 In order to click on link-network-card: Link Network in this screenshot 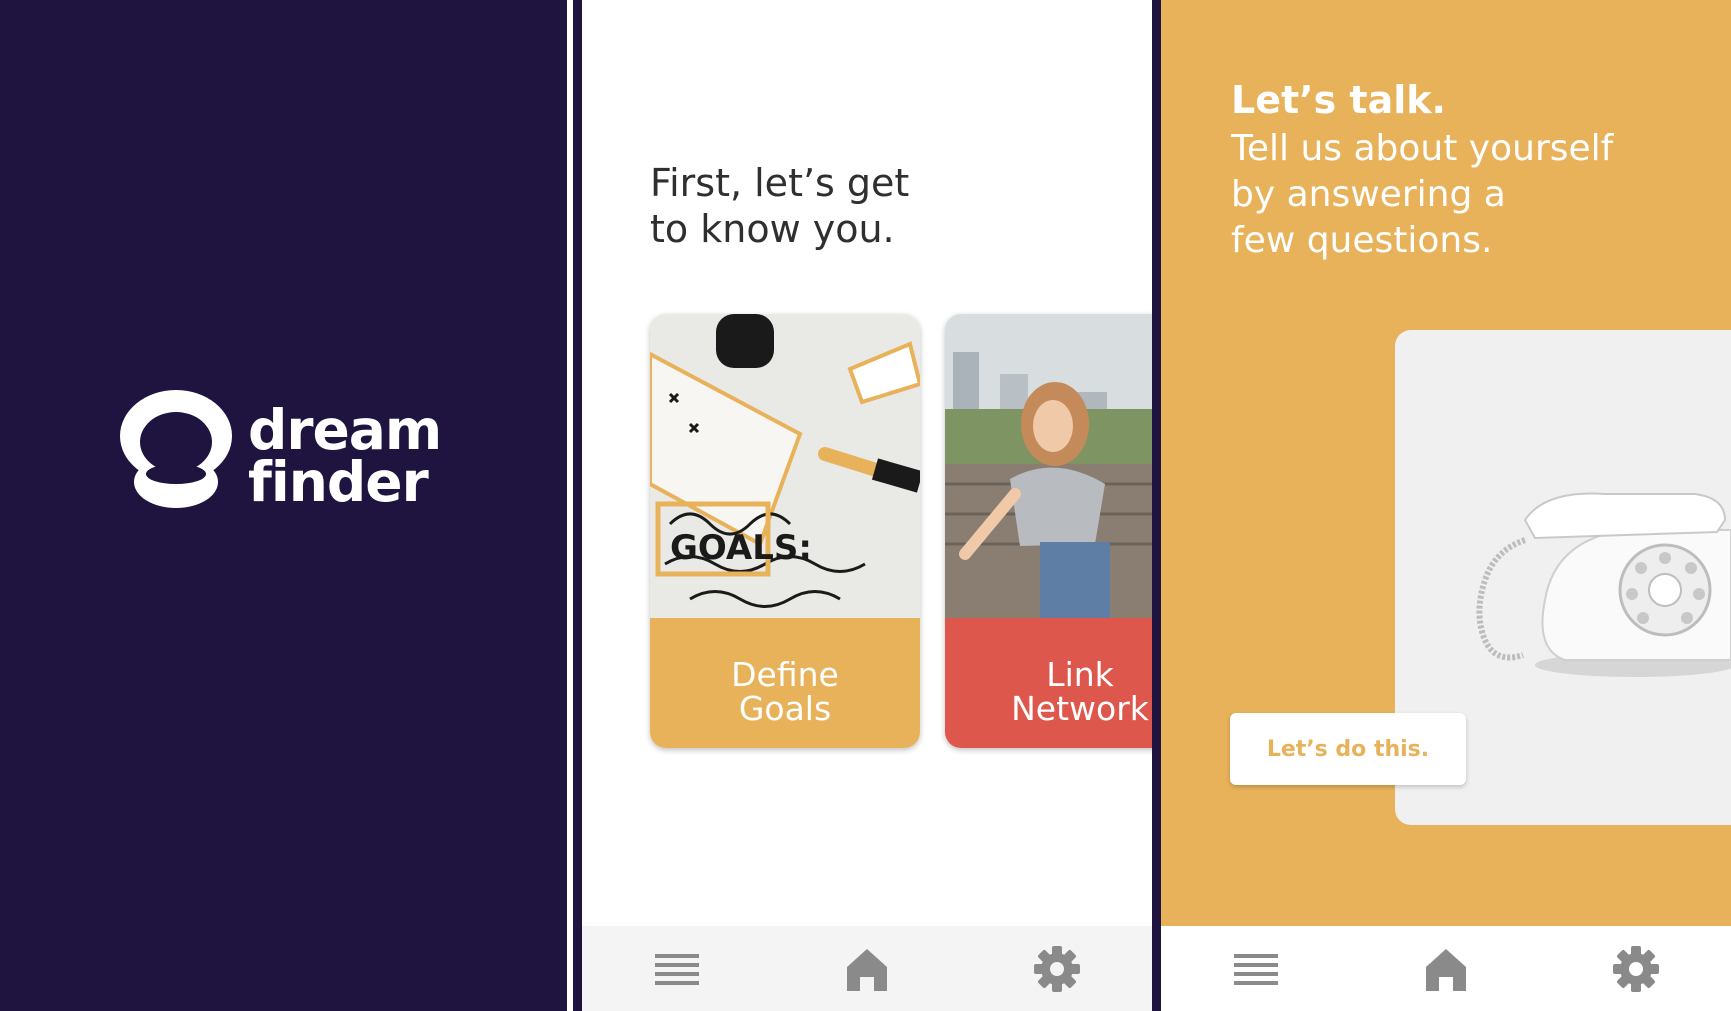, I will do `click(1048, 531)`.